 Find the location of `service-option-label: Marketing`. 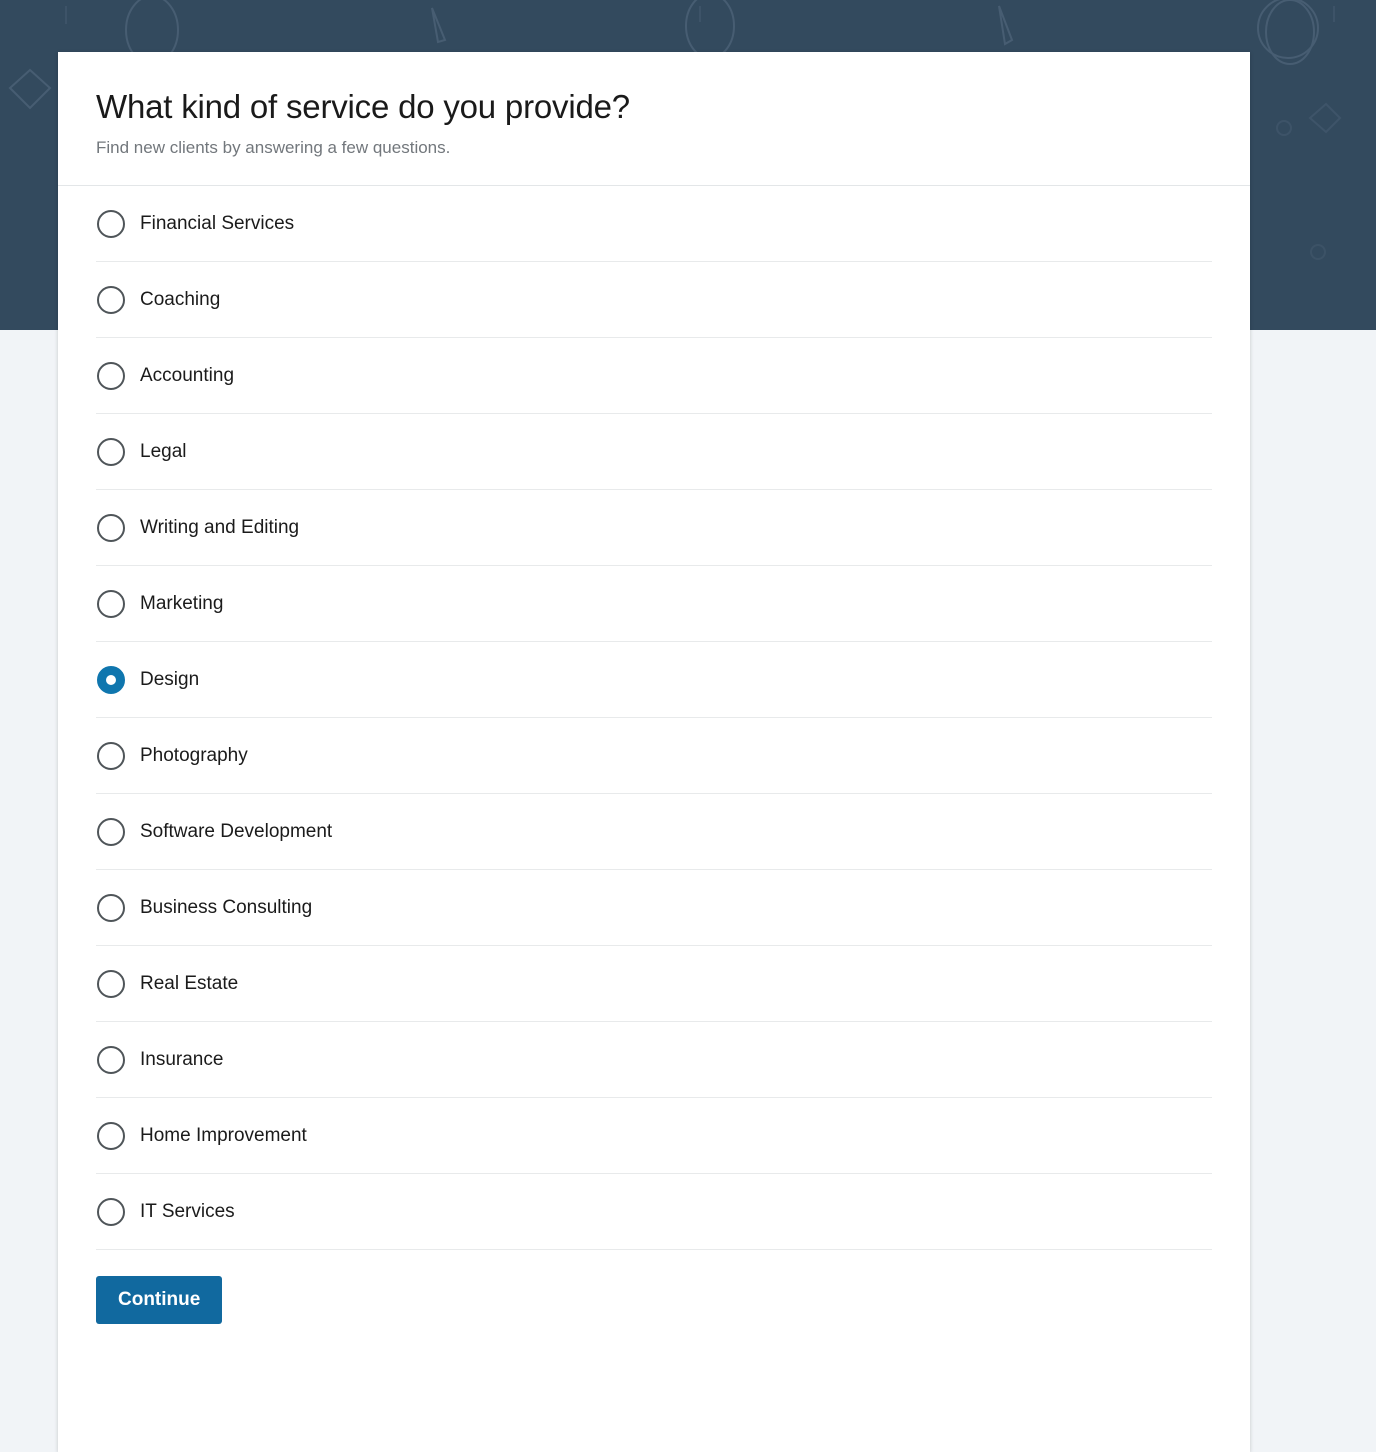

service-option-label: Marketing is located at coordinates (182, 604).